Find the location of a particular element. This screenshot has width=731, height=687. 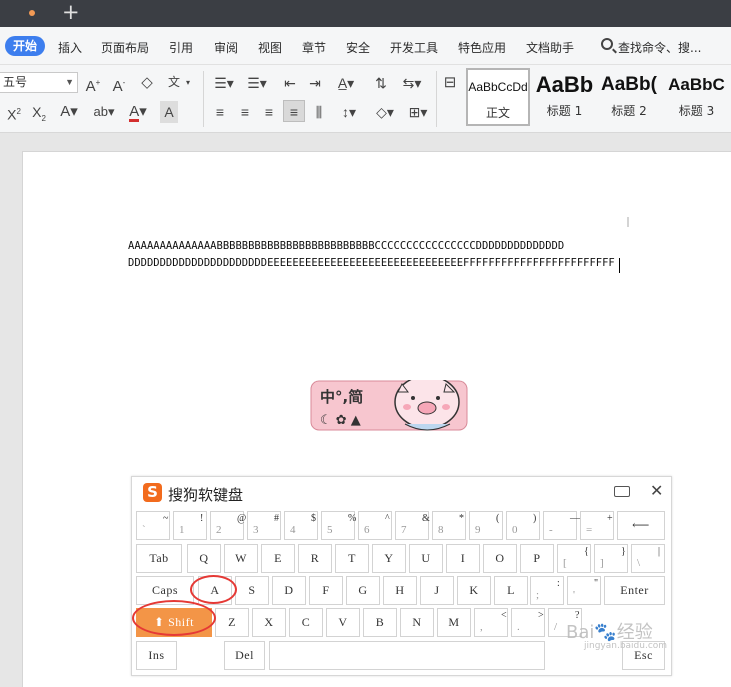

key-symbol: " ' is located at coordinates (584, 590).